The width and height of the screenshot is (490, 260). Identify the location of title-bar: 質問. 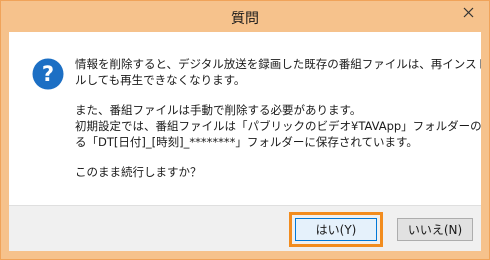
(245, 16).